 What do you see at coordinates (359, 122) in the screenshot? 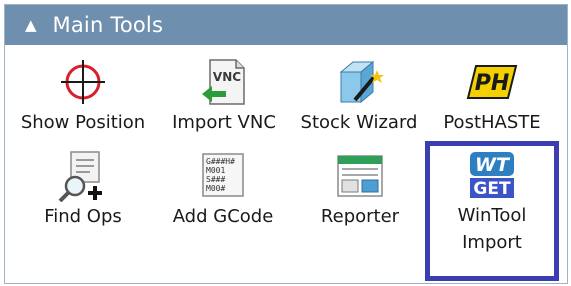
I see `stock-wizard-label: Stock Wizard` at bounding box center [359, 122].